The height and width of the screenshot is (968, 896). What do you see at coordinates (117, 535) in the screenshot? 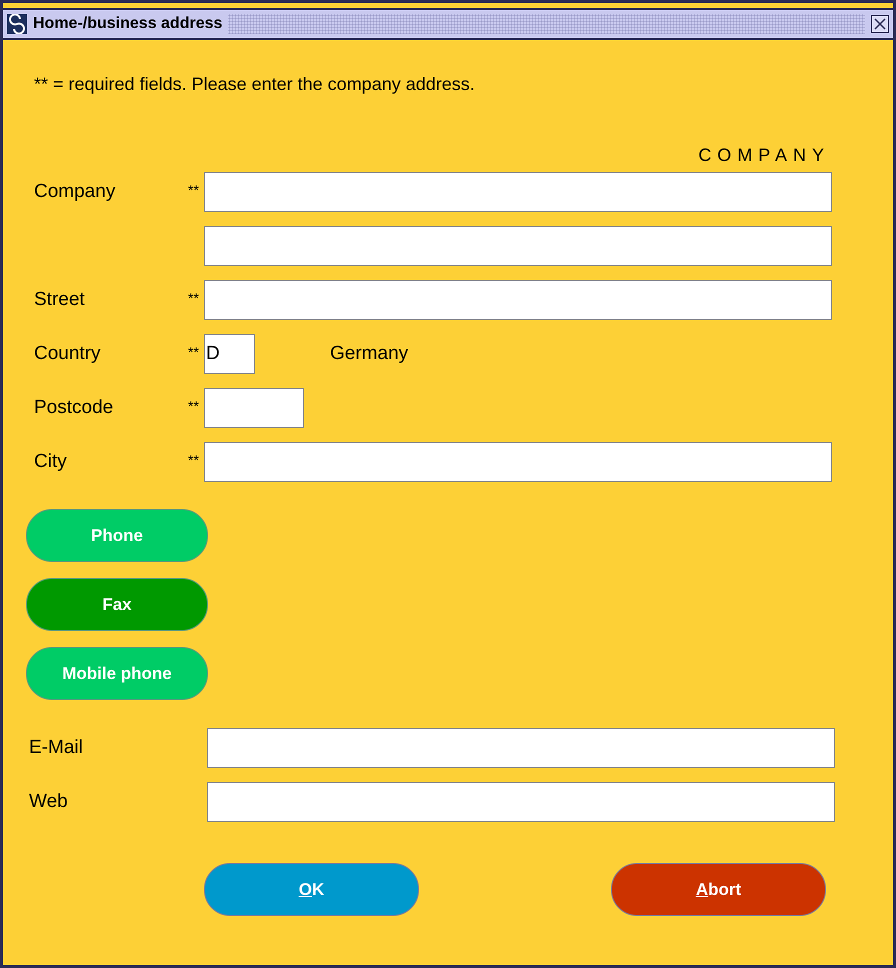
I see `phone-type-button: Phone` at bounding box center [117, 535].